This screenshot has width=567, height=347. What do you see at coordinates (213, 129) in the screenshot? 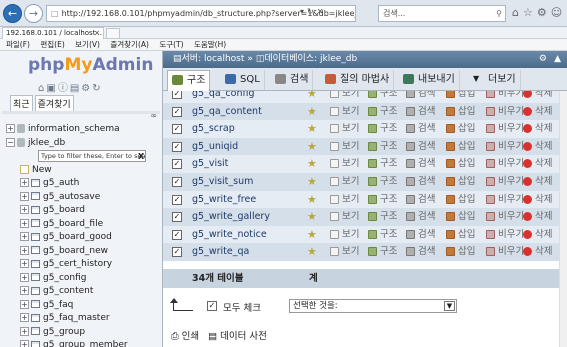
I see `table-name-link: g5_scrap` at bounding box center [213, 129].